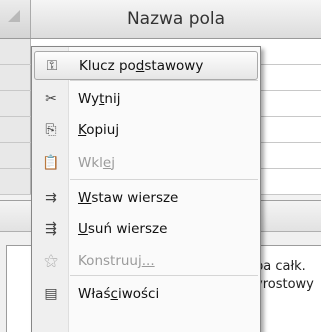 This screenshot has width=321, height=332. I want to click on menu-item-label: Kopiuj, so click(99, 129).